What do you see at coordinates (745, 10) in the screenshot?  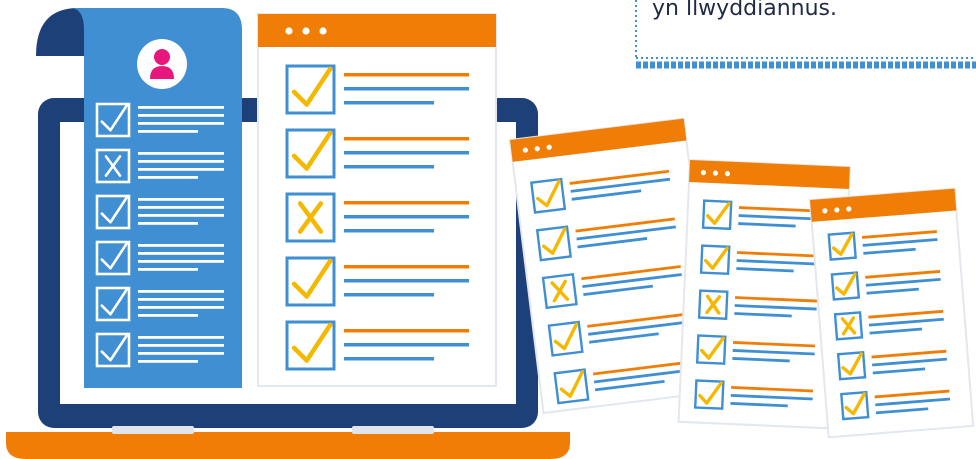 I see `callout-text: yn llwyddiannus.` at bounding box center [745, 10].